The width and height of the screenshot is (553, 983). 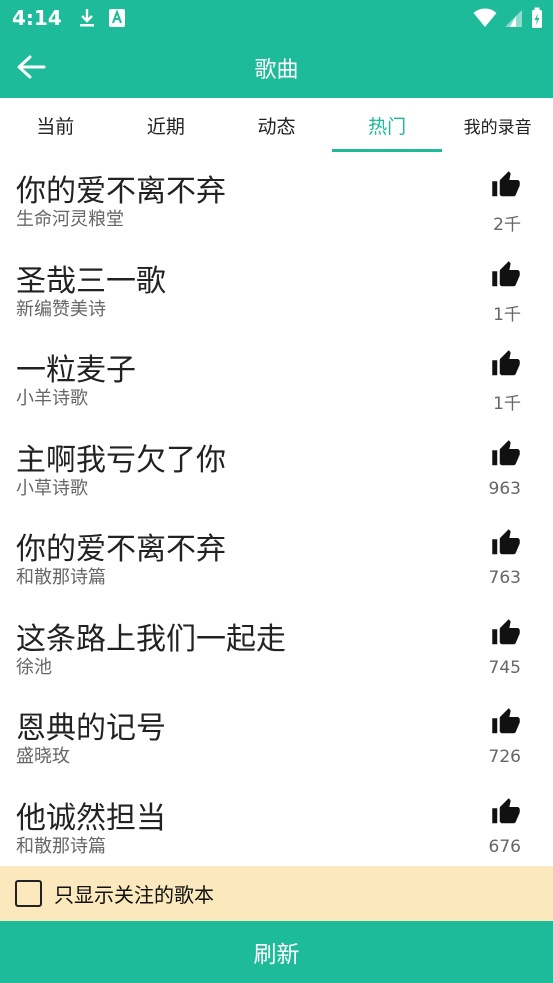 What do you see at coordinates (504, 578) in the screenshot?
I see `like-count: 763` at bounding box center [504, 578].